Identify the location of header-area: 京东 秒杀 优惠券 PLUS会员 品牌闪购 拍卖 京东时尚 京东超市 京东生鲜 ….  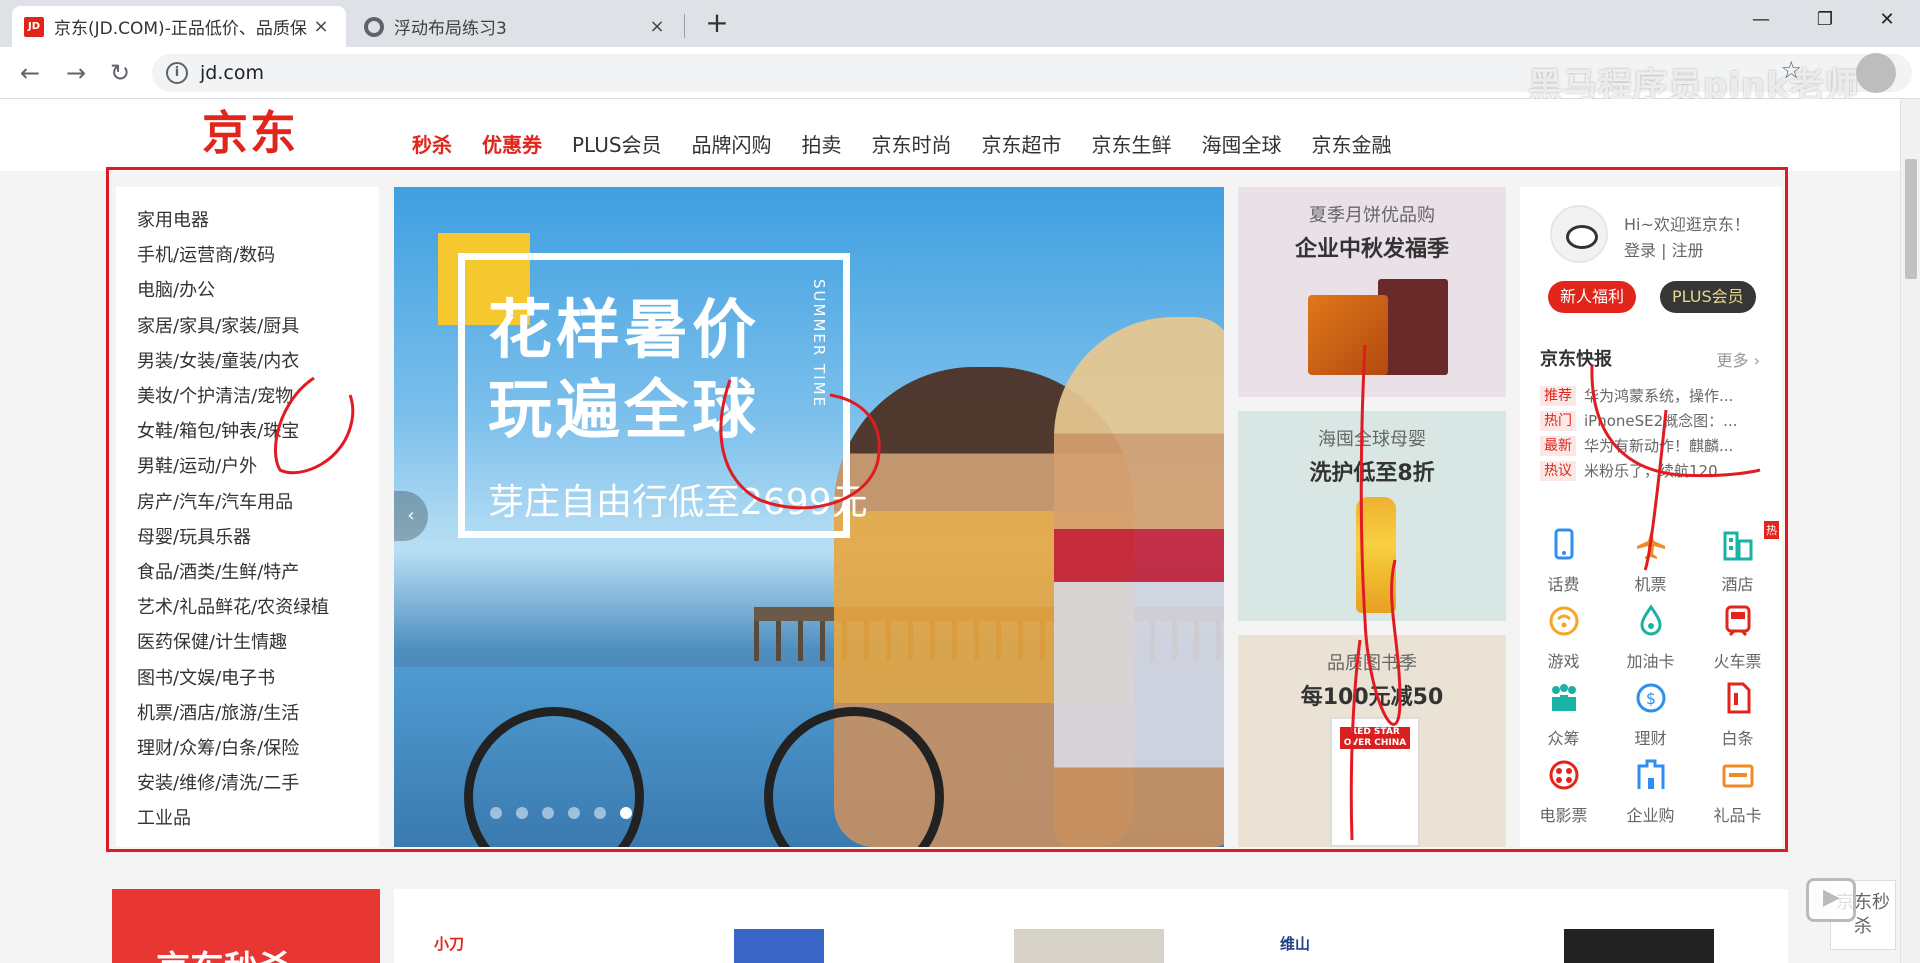
(950, 135).